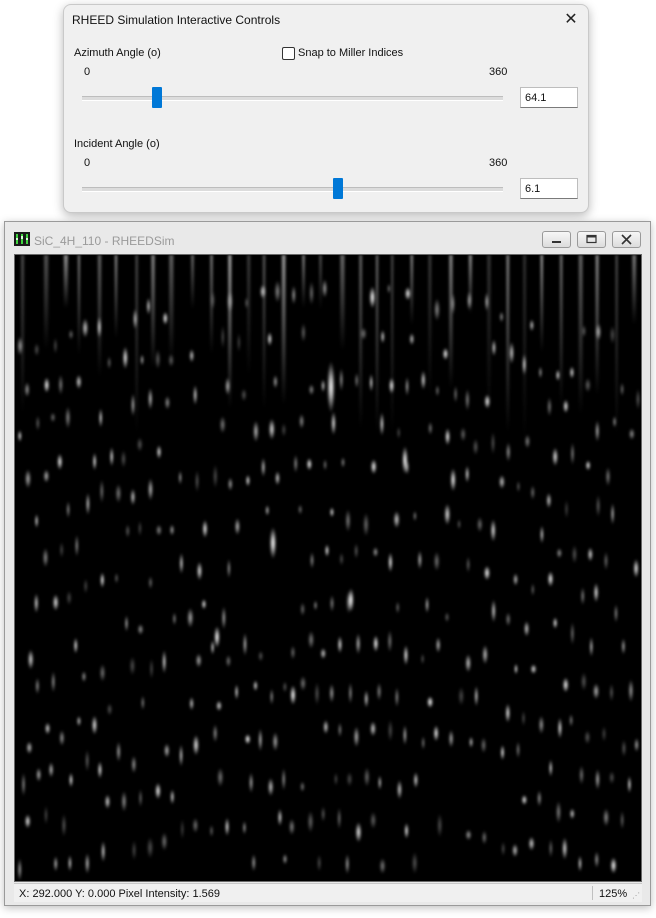  I want to click on close-window-icon, so click(626, 239).